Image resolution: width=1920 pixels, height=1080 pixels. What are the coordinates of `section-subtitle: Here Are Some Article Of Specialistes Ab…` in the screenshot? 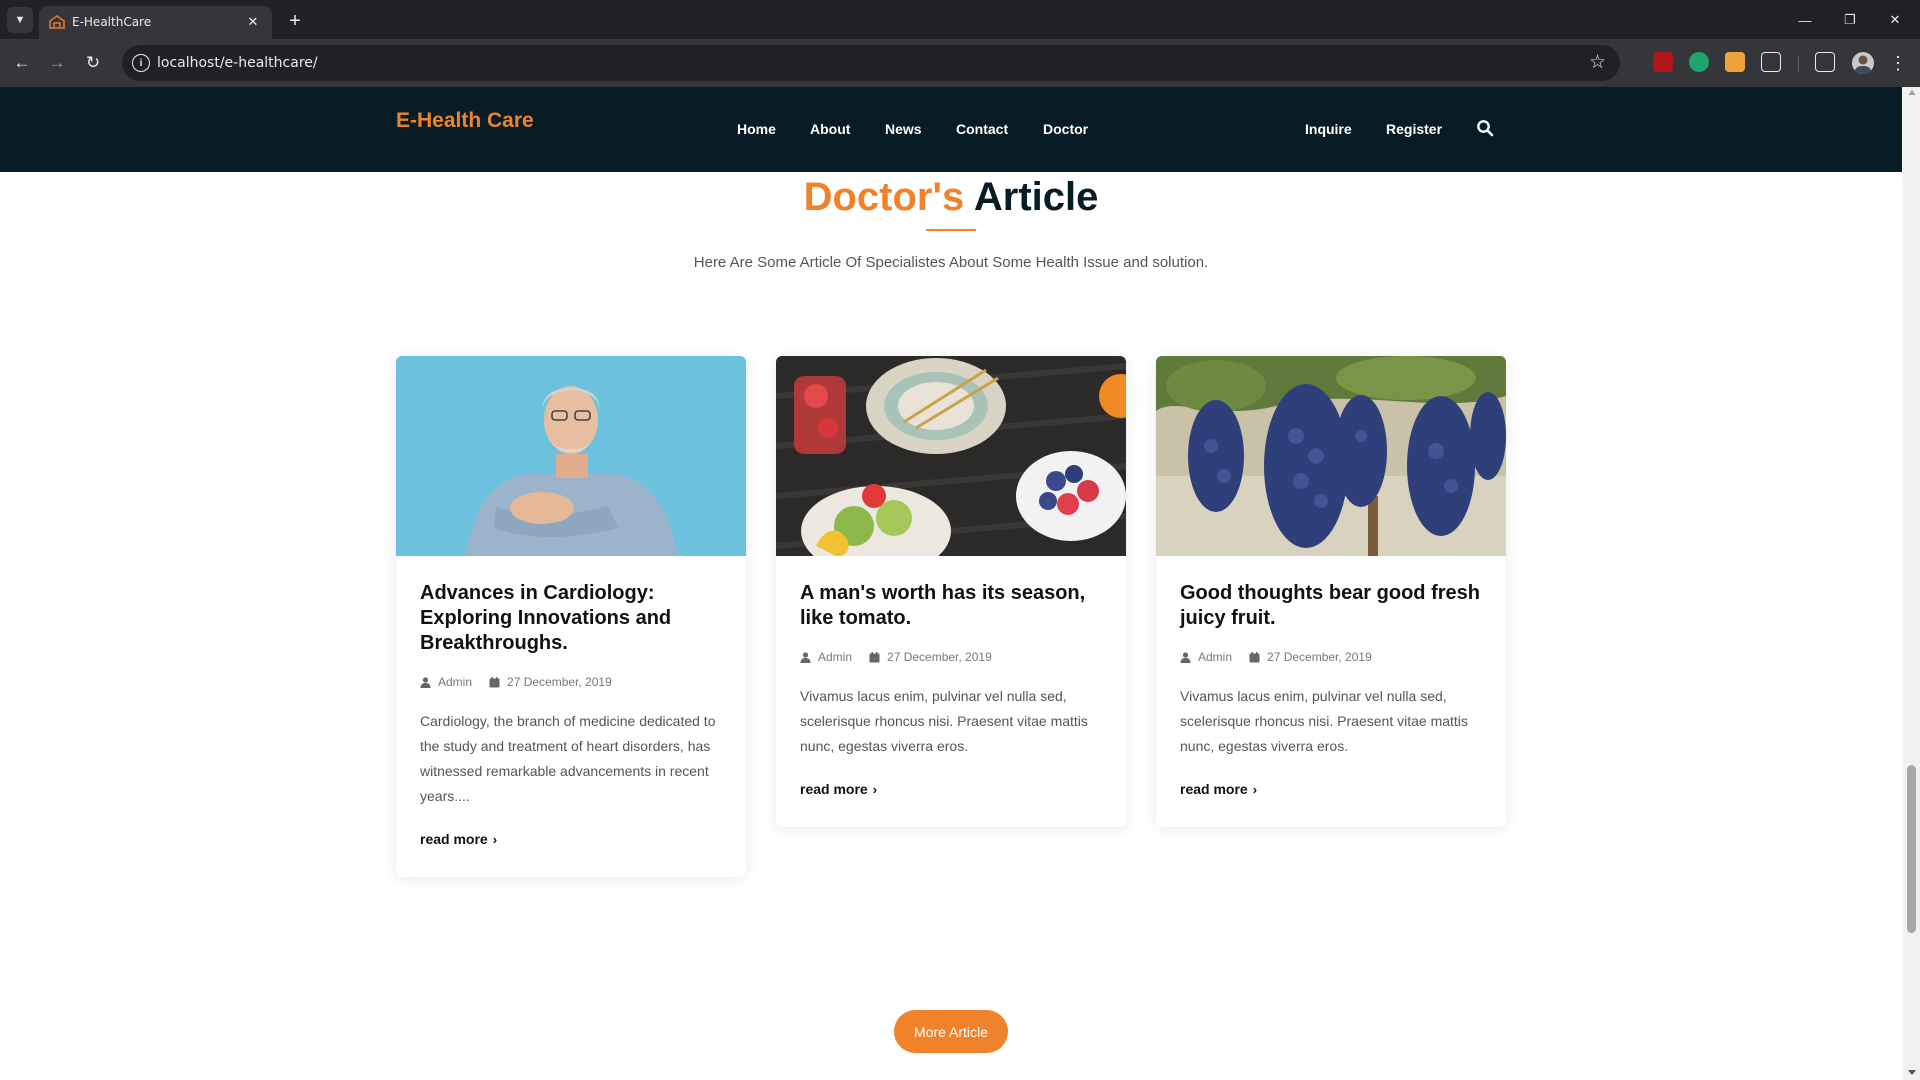 It's located at (951, 262).